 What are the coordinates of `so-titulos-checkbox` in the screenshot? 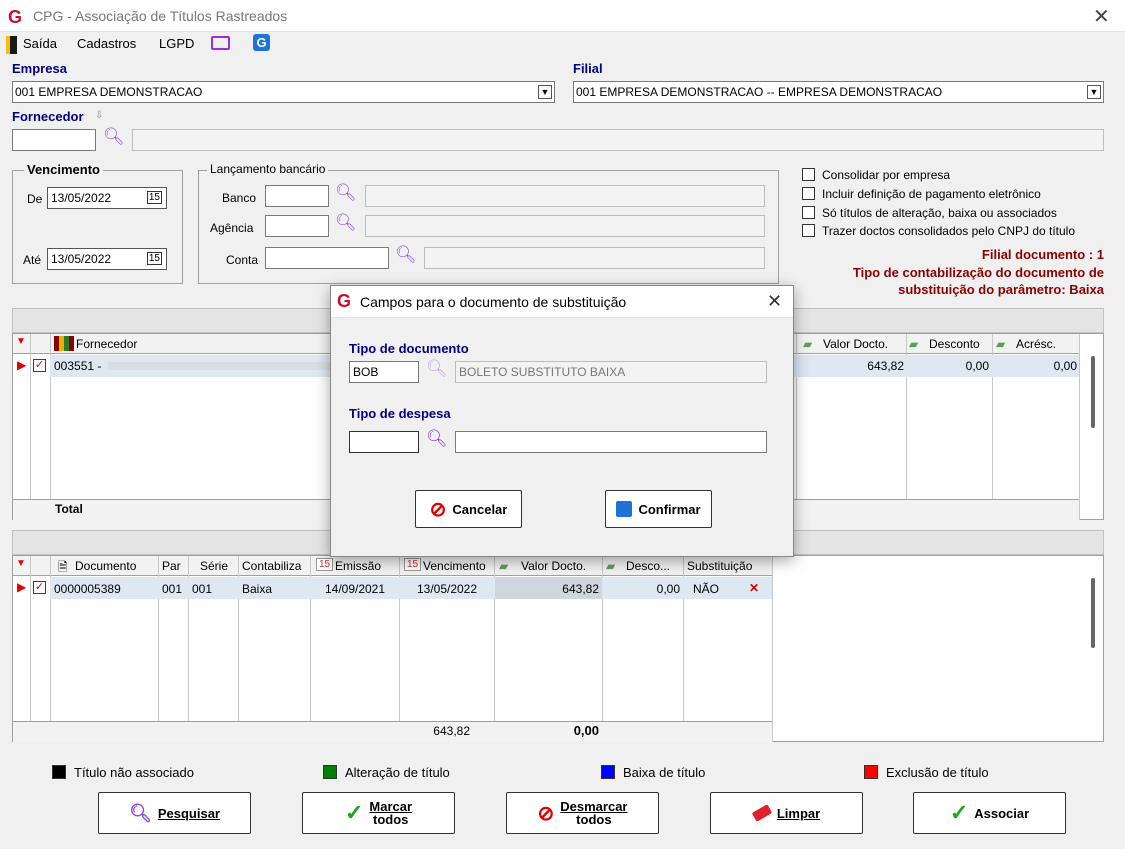 It's located at (808, 212).